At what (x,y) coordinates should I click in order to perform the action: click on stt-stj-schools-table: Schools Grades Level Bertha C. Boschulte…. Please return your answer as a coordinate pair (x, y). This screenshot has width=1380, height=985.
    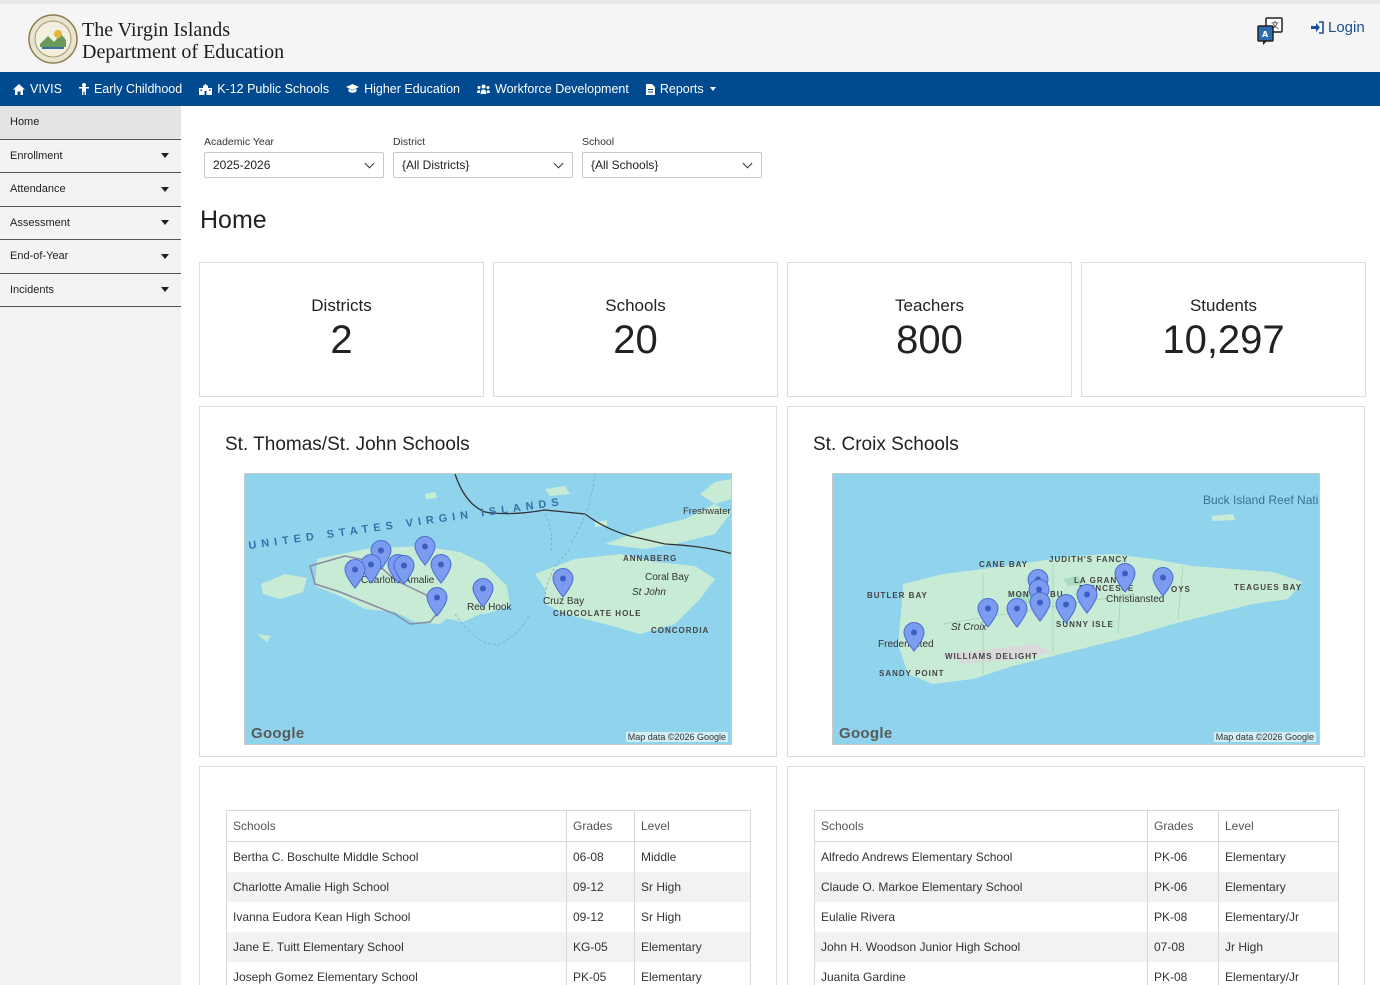
    Looking at the image, I should click on (488, 897).